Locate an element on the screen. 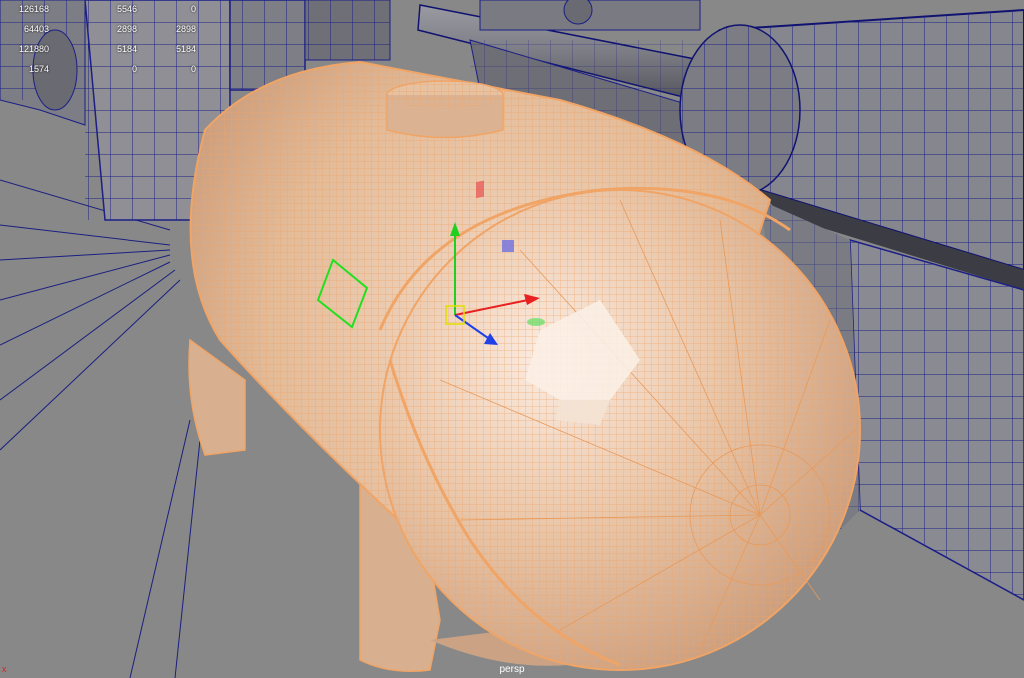 The height and width of the screenshot is (678, 1024). hud-row-uvs: 1574 0 0 is located at coordinates (105, 70).